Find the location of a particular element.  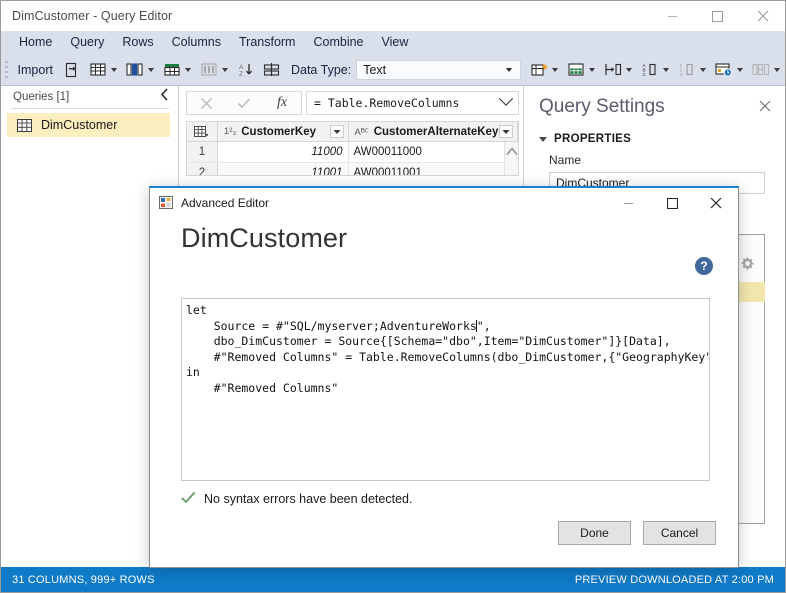

collapse-queries-pane-button is located at coordinates (164, 96).